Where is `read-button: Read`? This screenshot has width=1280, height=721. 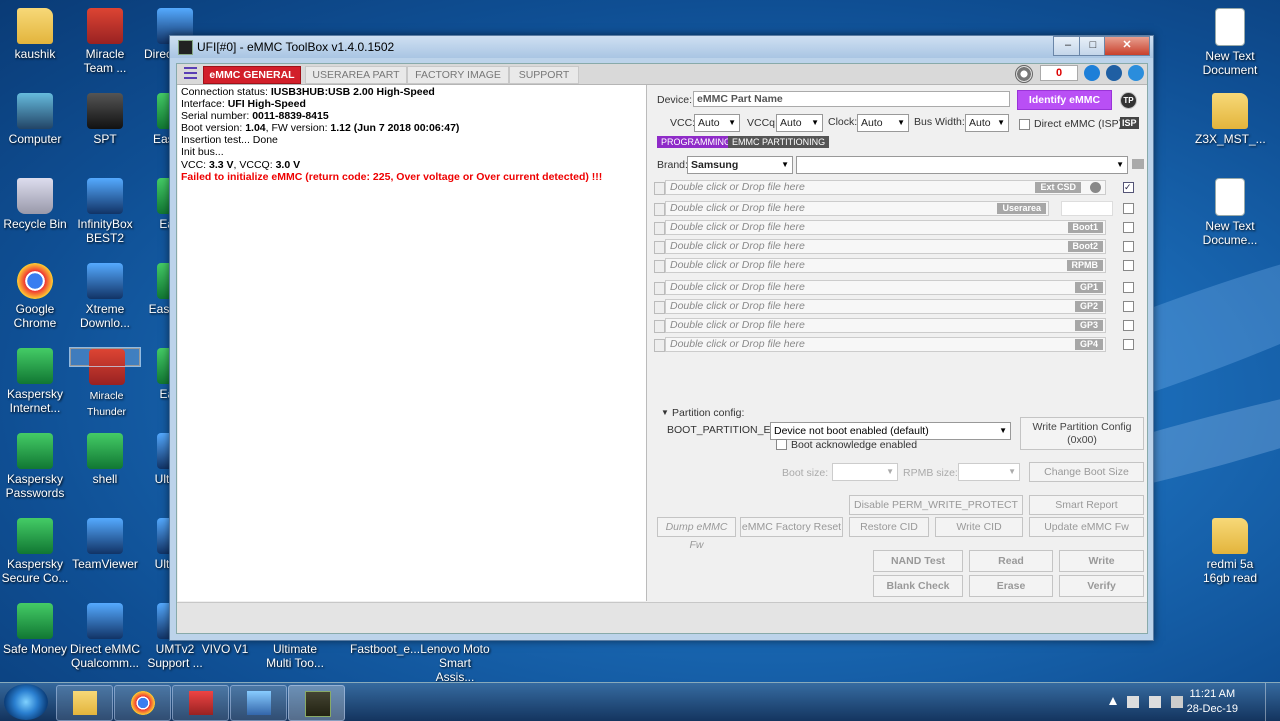
read-button: Read is located at coordinates (1011, 561).